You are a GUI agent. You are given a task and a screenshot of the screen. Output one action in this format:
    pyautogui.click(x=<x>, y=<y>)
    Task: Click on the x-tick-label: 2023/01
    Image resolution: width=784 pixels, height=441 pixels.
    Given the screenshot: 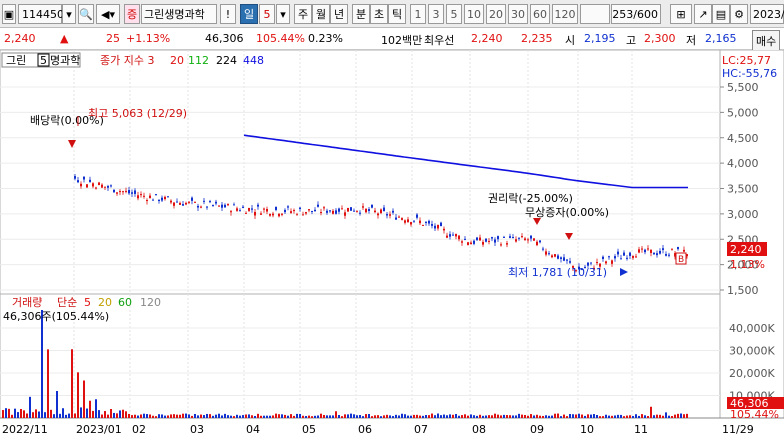 What is the action you would take?
    pyautogui.click(x=99, y=429)
    